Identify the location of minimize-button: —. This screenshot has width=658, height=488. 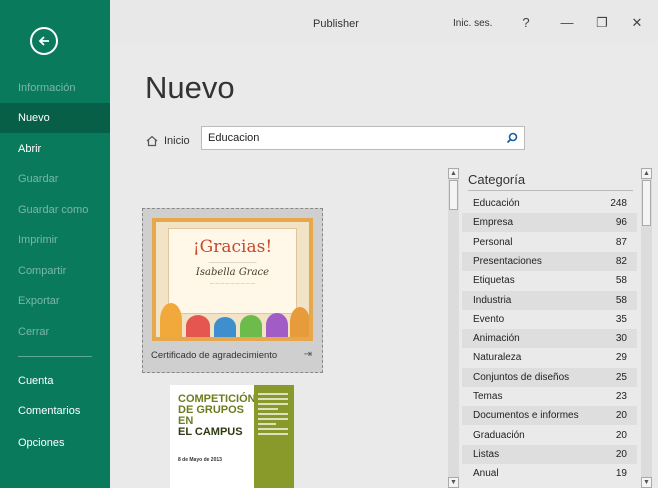
(567, 23).